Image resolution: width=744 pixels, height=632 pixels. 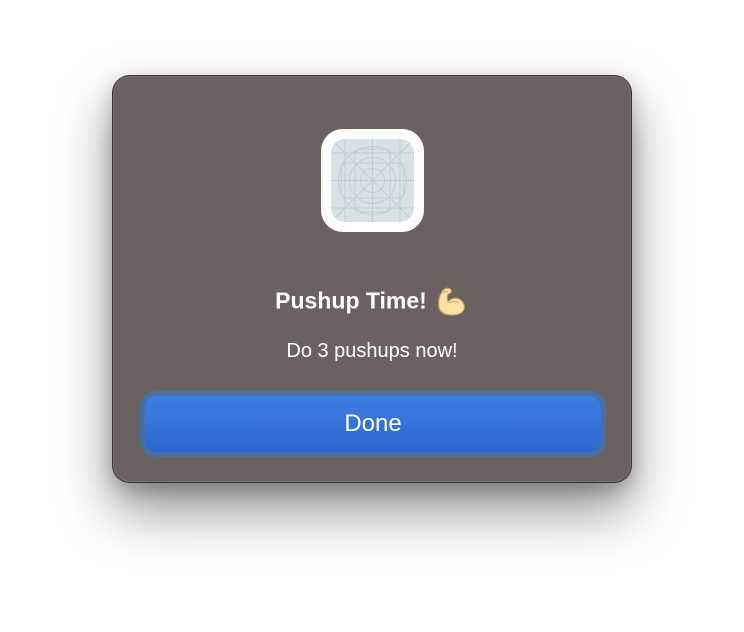 I want to click on alert-message: Do 3 pushups now!, so click(x=372, y=351).